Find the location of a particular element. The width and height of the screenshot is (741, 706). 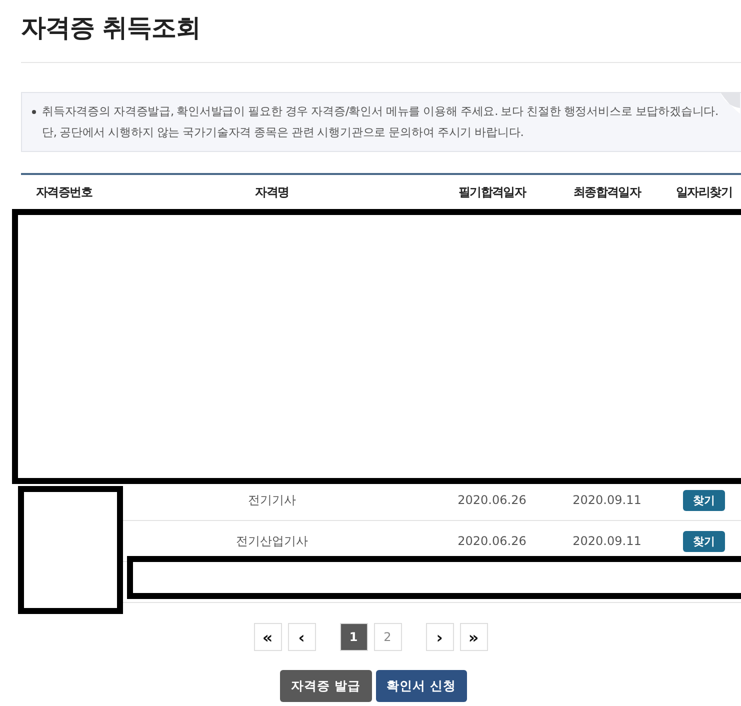

page-button: 2 is located at coordinates (388, 637).